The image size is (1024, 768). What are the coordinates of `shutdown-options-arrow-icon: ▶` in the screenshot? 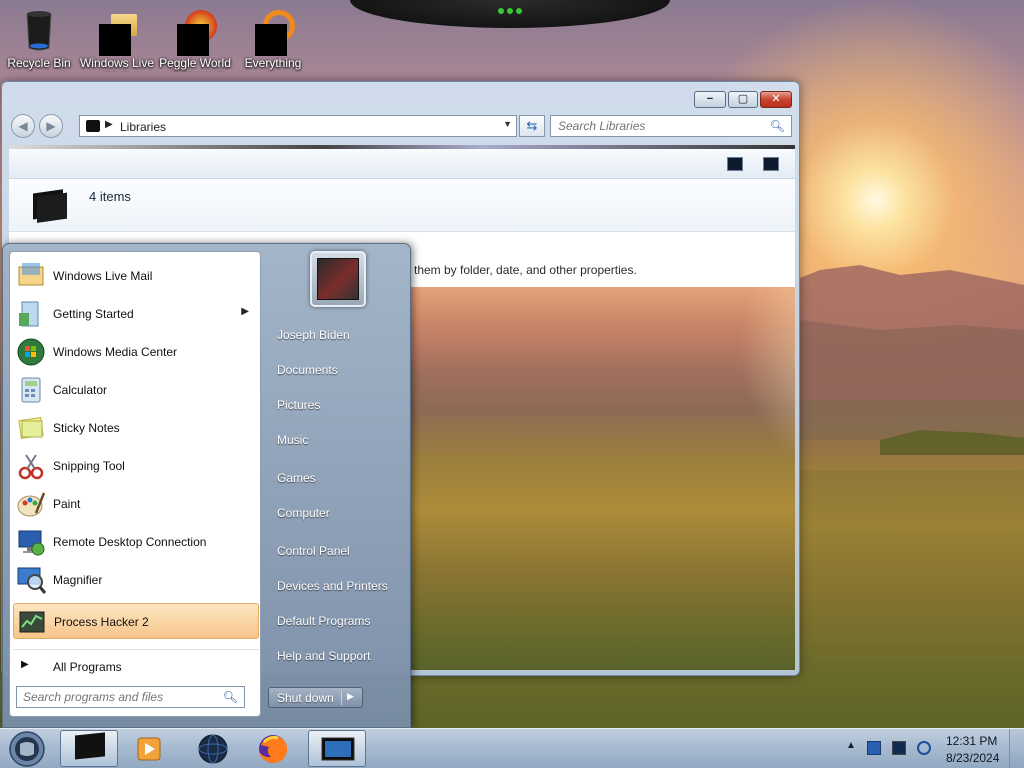 It's located at (350, 696).